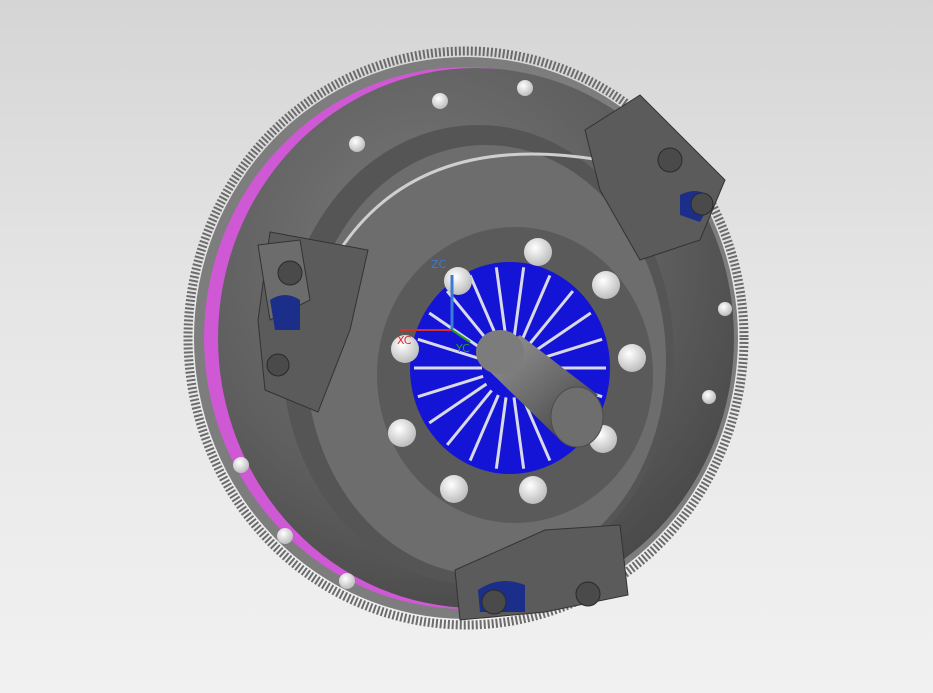 This screenshot has height=693, width=933. I want to click on yc-label: YC, so click(462, 348).